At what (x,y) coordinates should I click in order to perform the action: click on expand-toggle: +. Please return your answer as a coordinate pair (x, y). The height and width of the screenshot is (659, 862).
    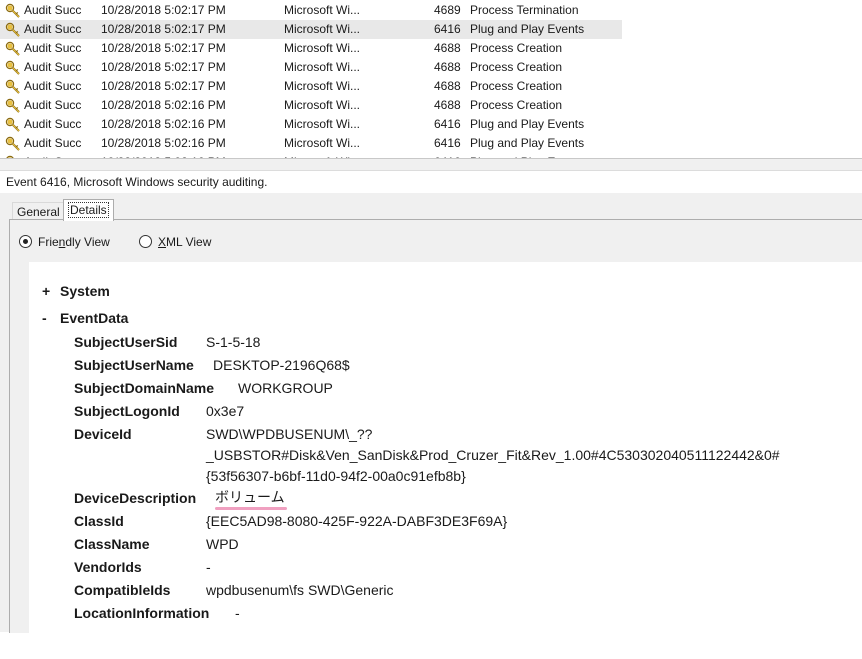
    Looking at the image, I should click on (51, 291).